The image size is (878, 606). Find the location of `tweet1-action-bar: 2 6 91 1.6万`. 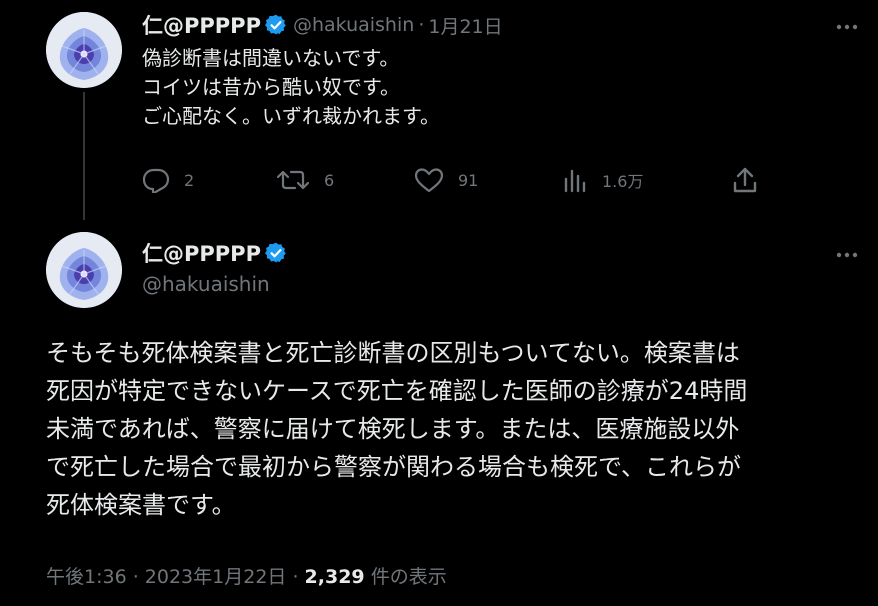

tweet1-action-bar: 2 6 91 1.6万 is located at coordinates (462, 180).